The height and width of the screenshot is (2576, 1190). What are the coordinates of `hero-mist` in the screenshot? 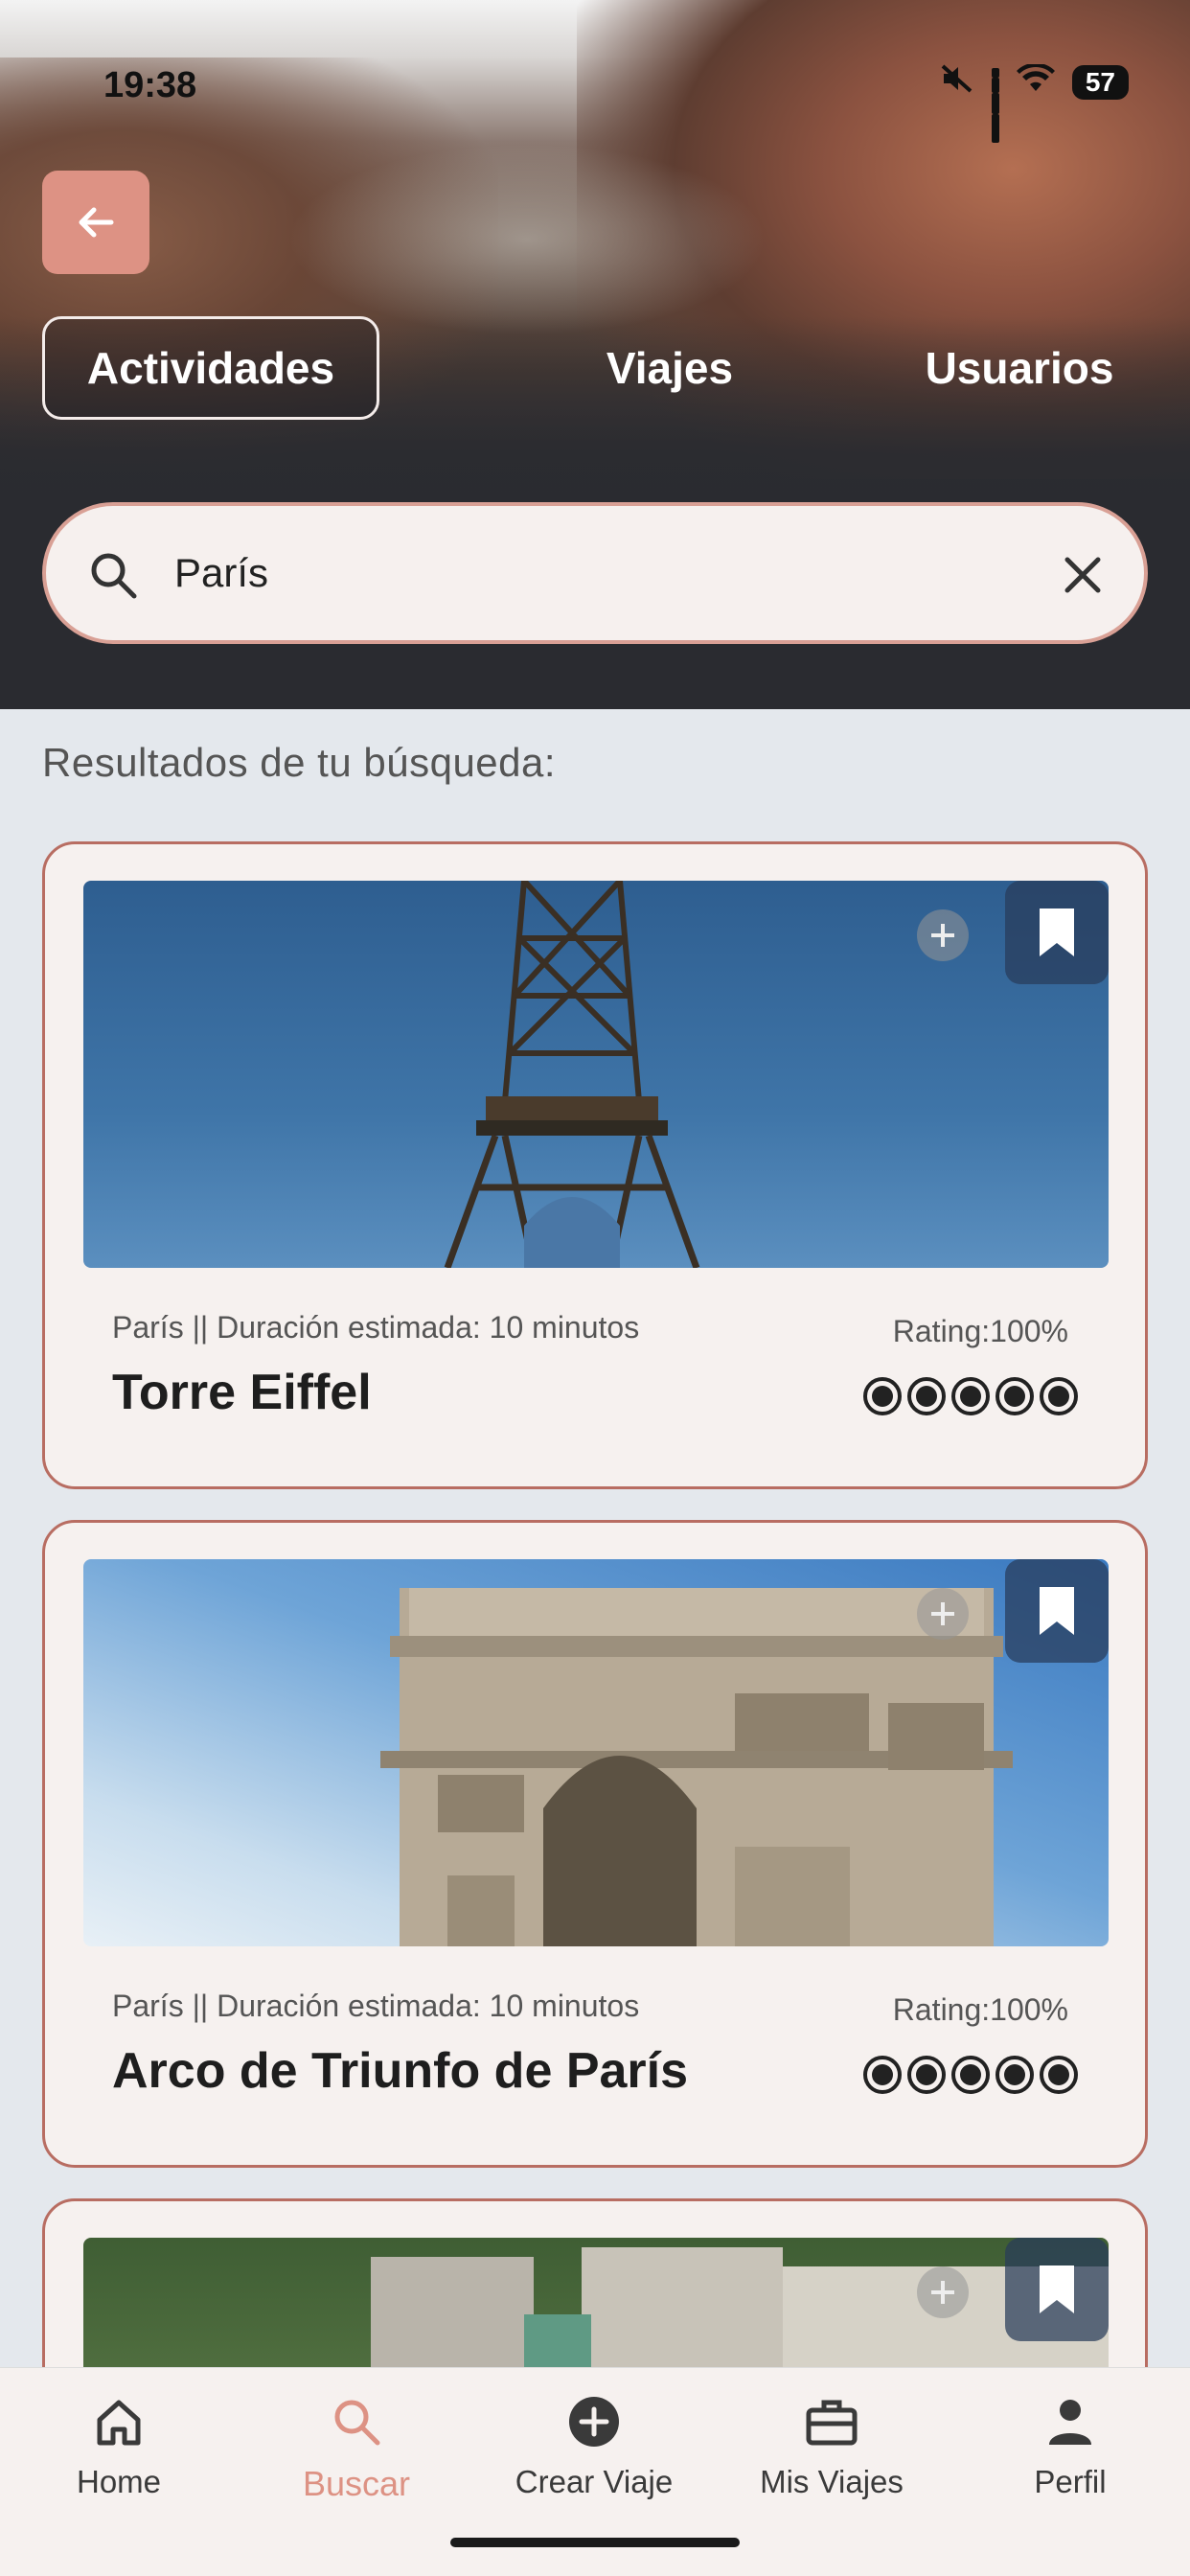 It's located at (527, 239).